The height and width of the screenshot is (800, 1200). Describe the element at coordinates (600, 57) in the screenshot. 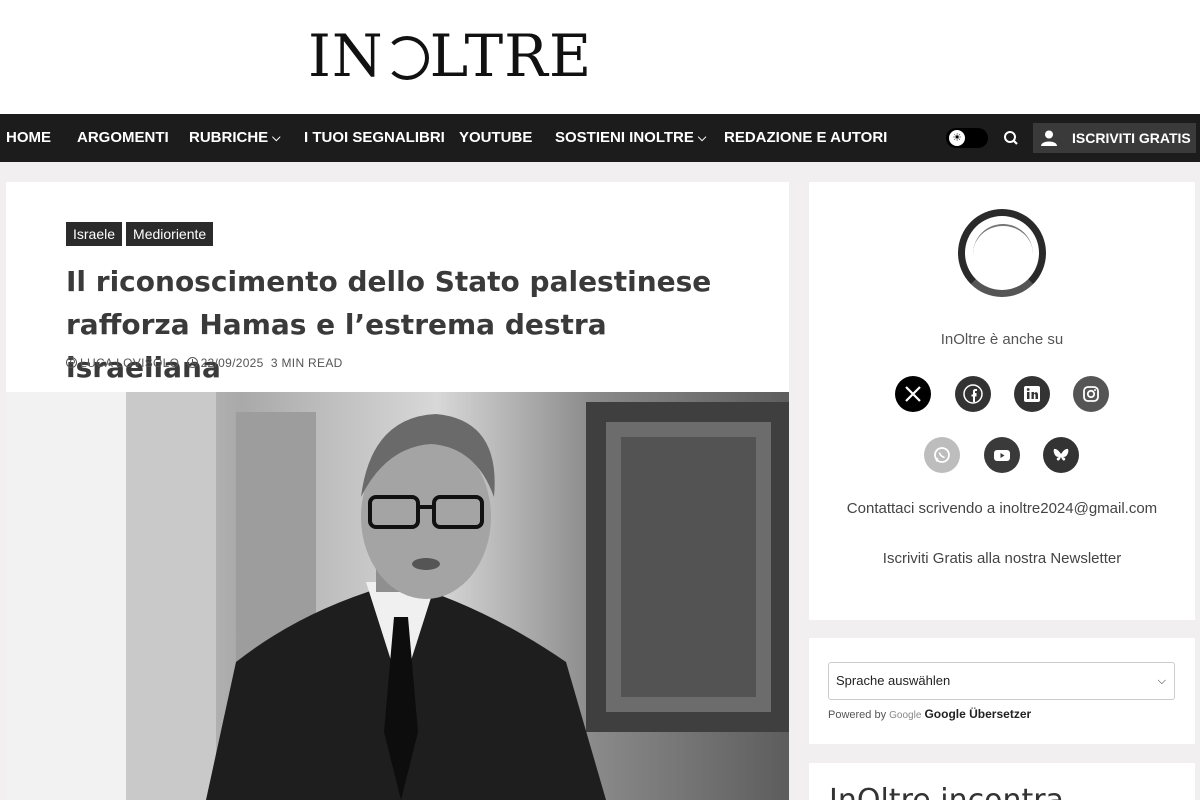

I see `site-header: IN LTRE` at that location.